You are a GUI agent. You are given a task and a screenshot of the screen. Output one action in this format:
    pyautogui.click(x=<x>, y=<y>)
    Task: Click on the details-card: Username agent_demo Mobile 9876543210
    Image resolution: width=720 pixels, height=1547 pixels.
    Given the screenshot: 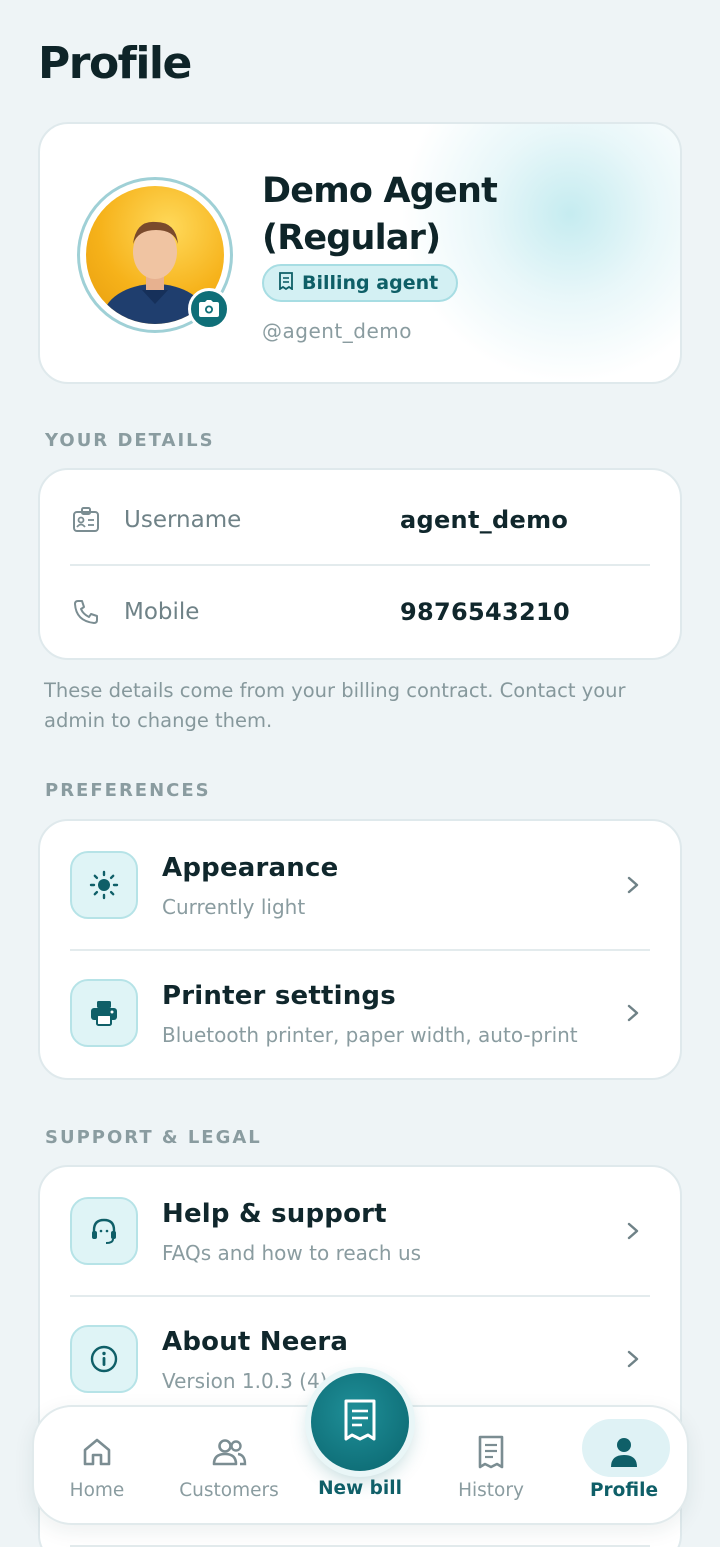 What is the action you would take?
    pyautogui.click(x=360, y=564)
    